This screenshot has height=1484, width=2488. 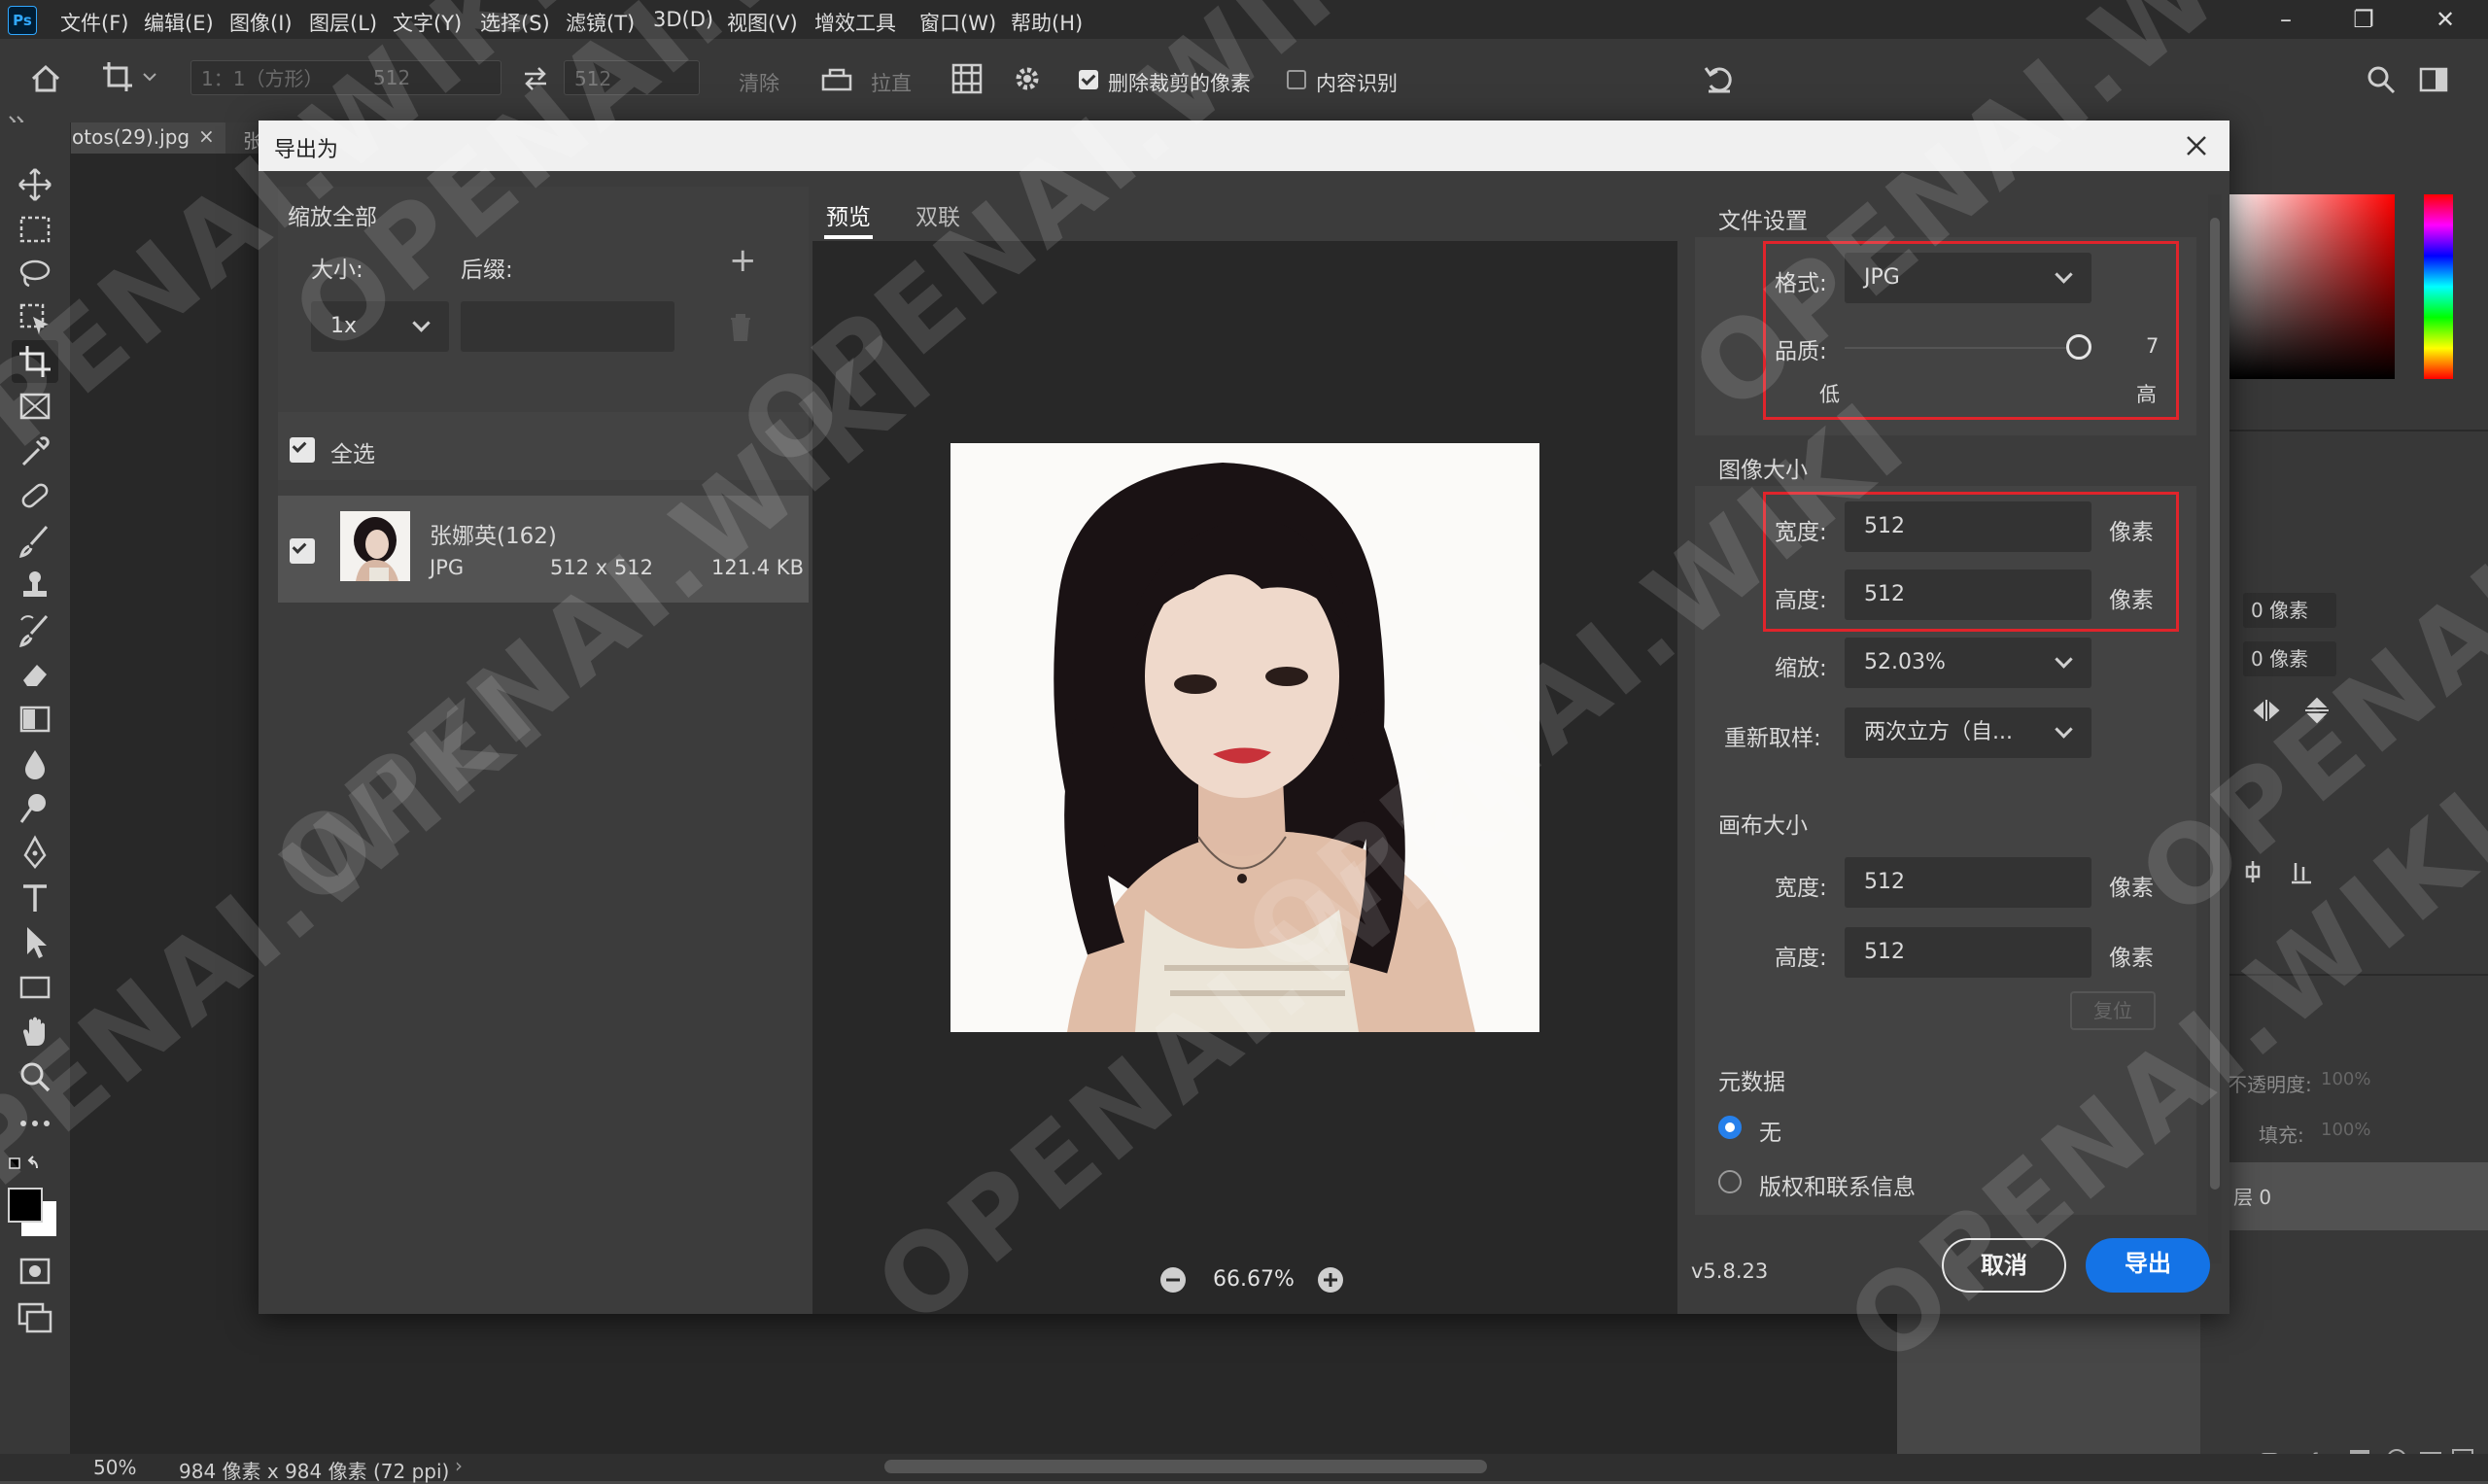 I want to click on restore-icon: ❐, so click(x=2363, y=19).